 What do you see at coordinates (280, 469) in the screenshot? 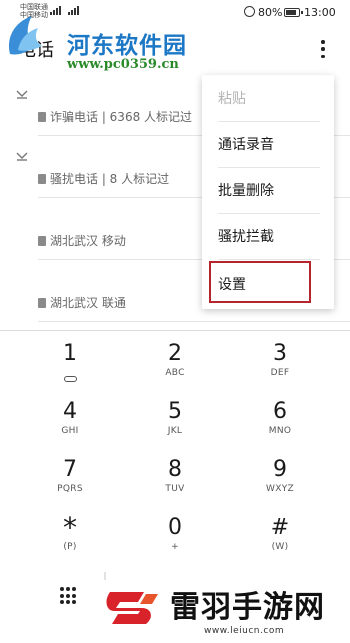
I see `key-digit: 9` at bounding box center [280, 469].